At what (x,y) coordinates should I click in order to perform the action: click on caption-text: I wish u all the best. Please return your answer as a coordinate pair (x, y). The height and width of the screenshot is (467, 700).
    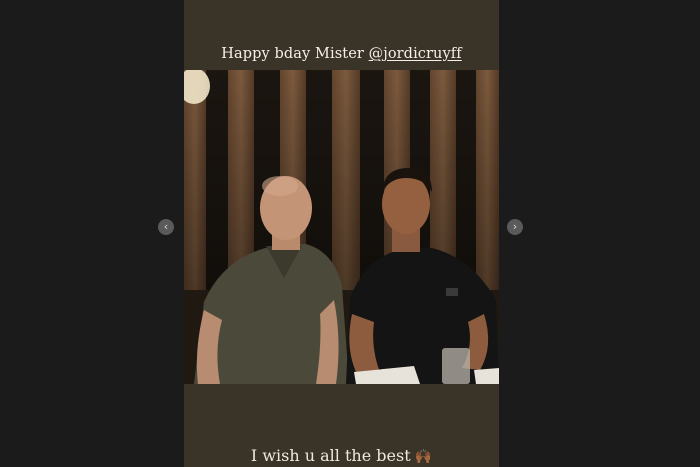
    Looking at the image, I should click on (330, 455).